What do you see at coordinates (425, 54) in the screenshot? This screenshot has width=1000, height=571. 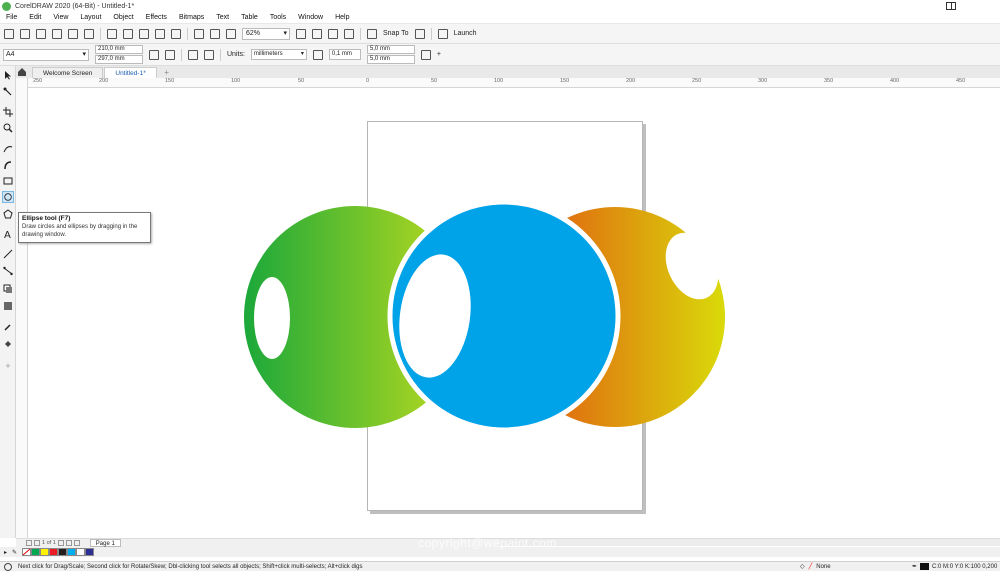 I see `page-border-icon` at bounding box center [425, 54].